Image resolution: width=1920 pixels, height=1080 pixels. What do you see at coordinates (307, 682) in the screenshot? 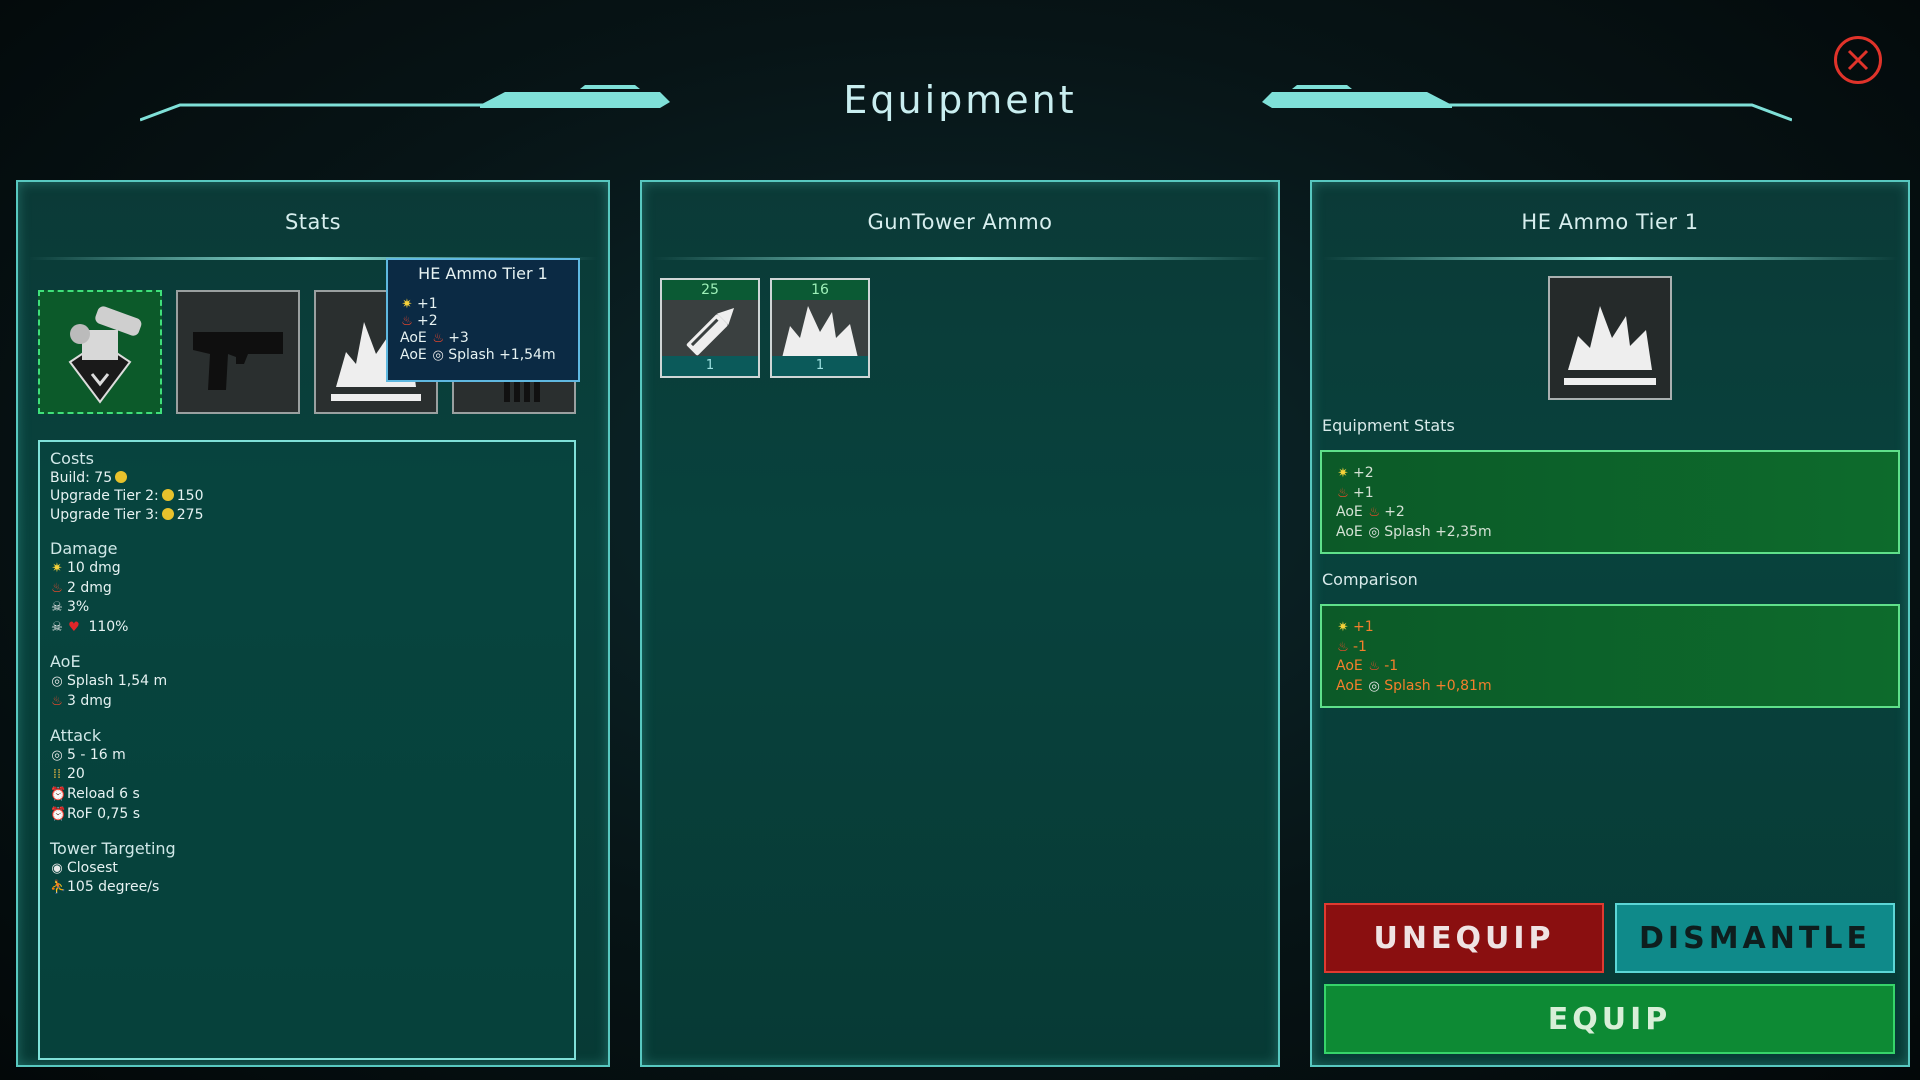
I see `aoe-splash: ◎ Splash 1,54 m` at bounding box center [307, 682].